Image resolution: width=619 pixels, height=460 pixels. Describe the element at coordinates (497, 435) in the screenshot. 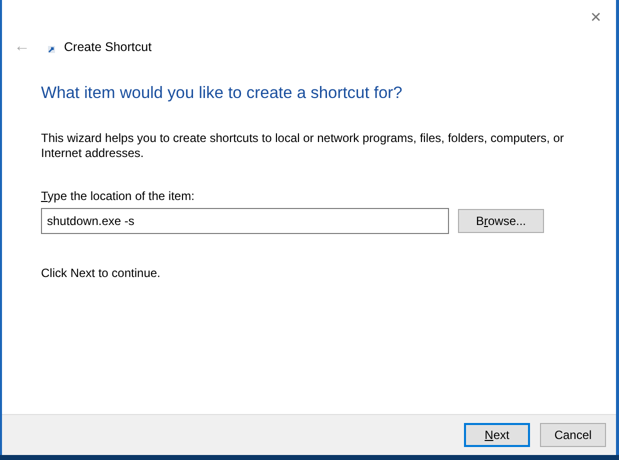

I see `next-button: Next` at that location.